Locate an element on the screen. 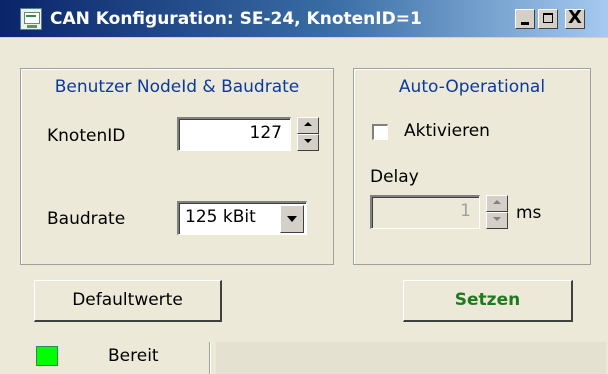 This screenshot has width=608, height=374. maximize-icon is located at coordinates (548, 18).